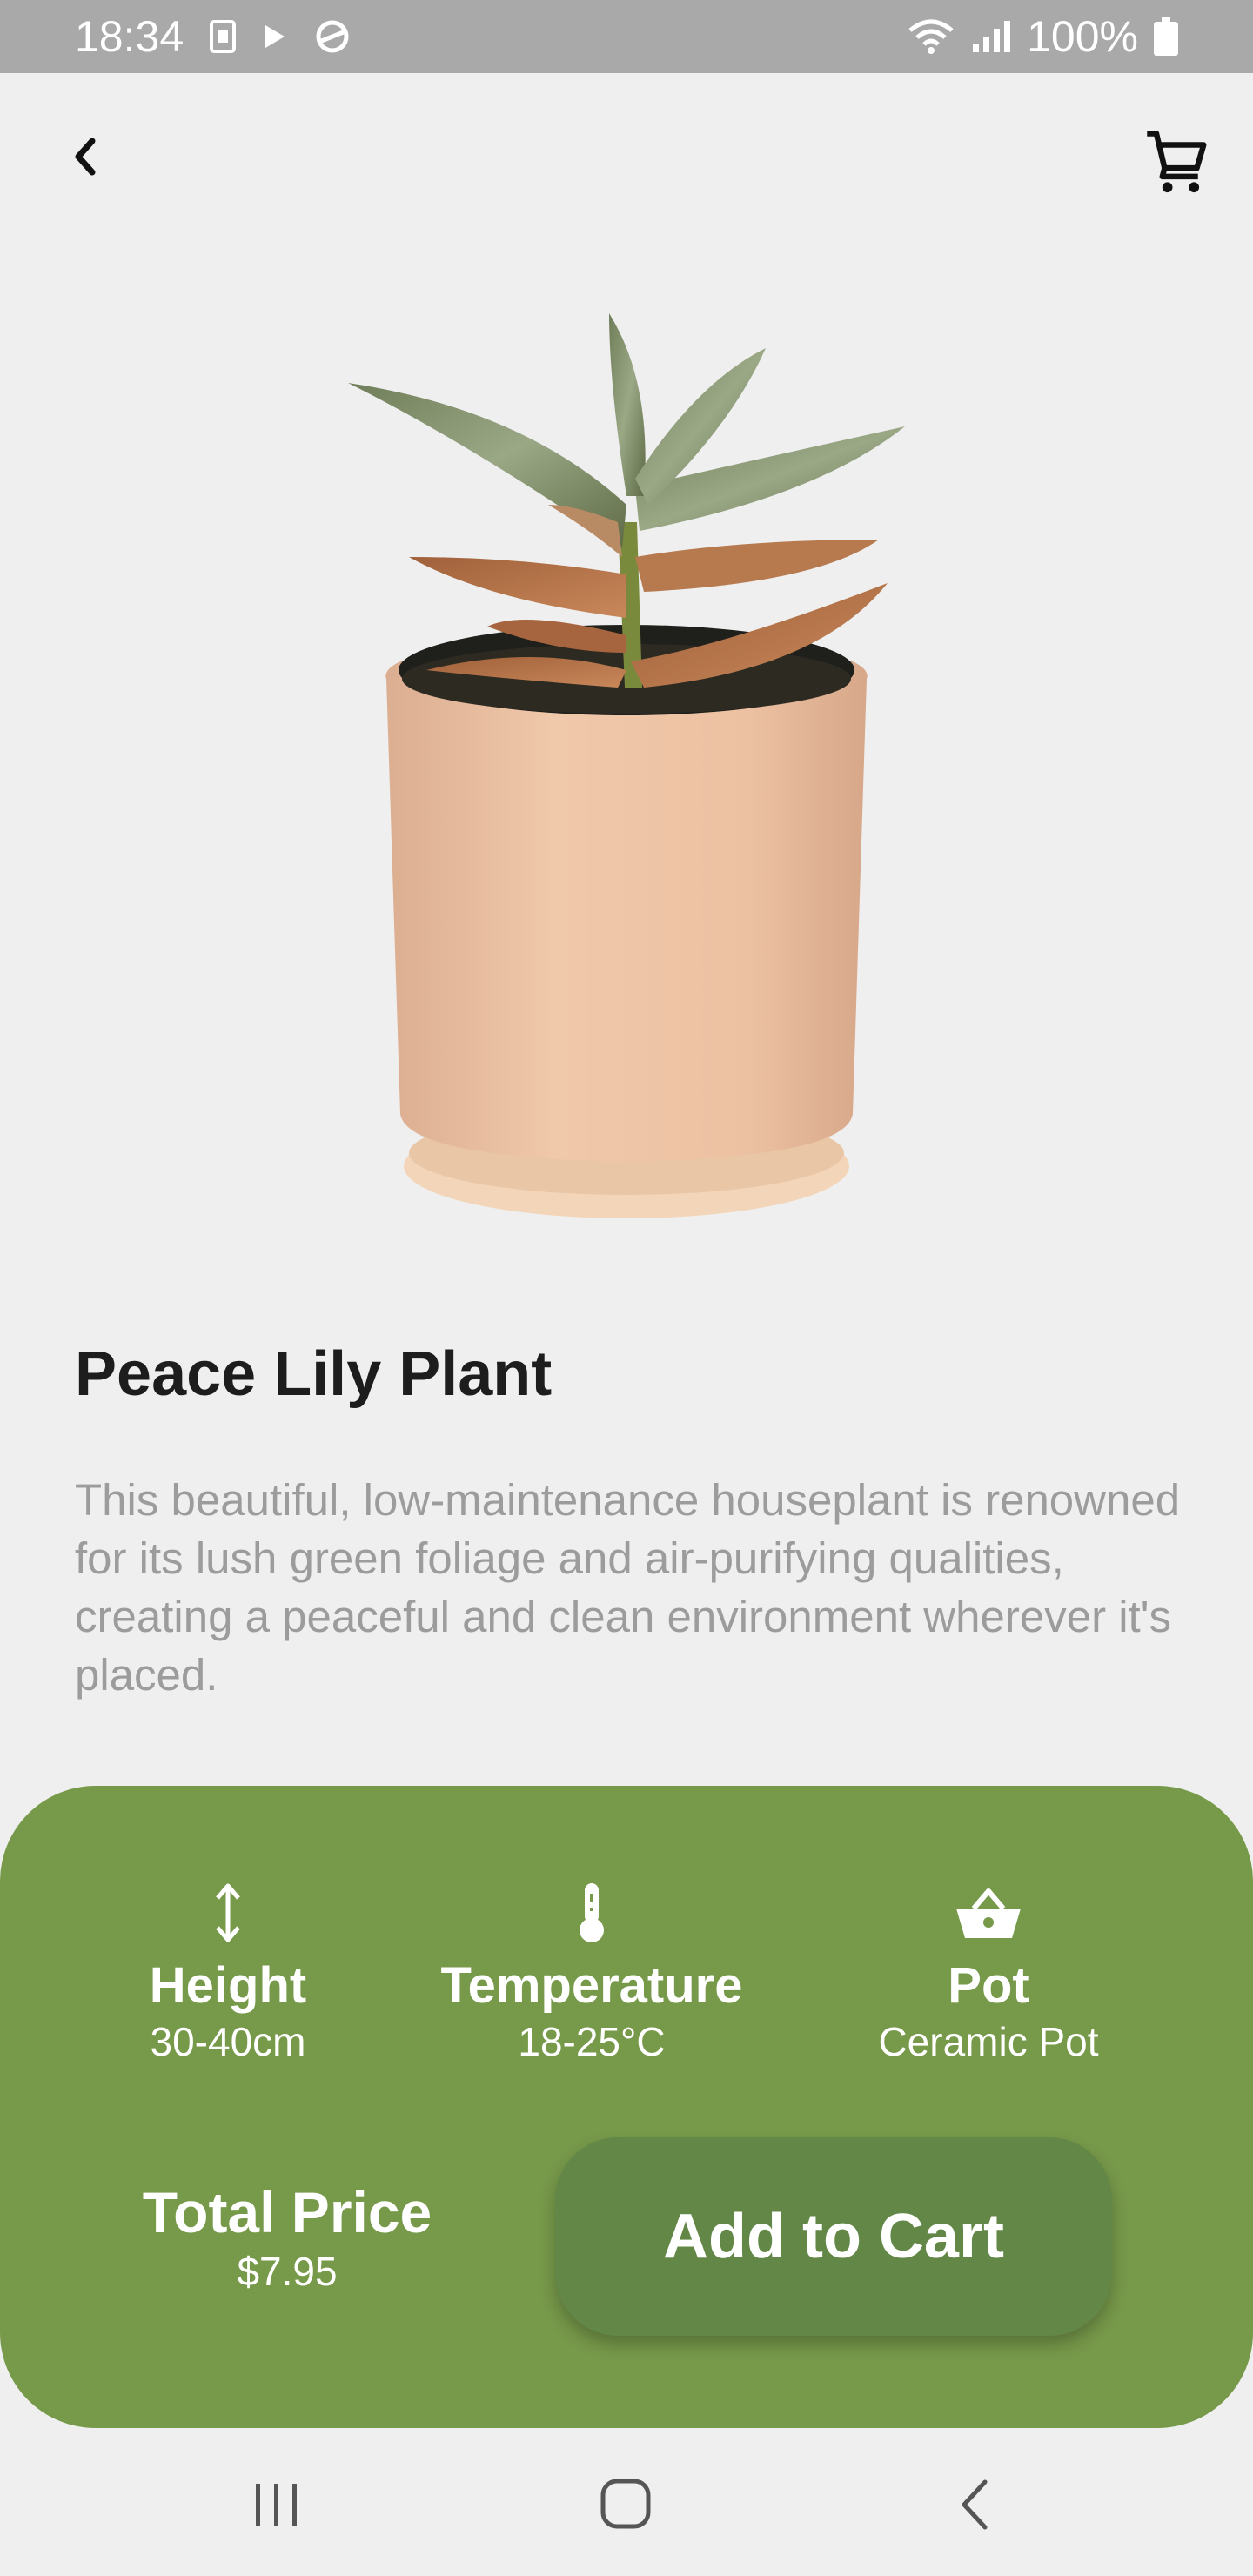 This screenshot has height=2576, width=1253. What do you see at coordinates (287, 2212) in the screenshot?
I see `total-price-label: Total Price` at bounding box center [287, 2212].